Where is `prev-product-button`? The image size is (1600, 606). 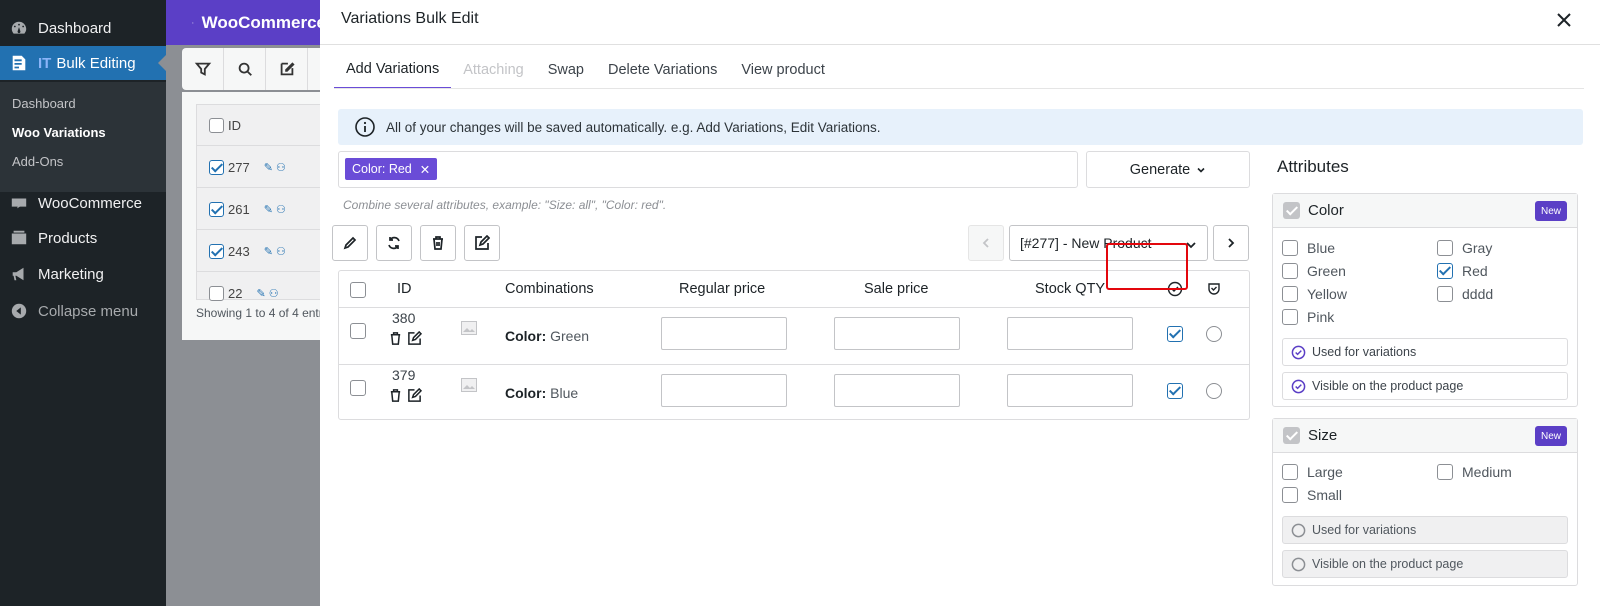 prev-product-button is located at coordinates (986, 243).